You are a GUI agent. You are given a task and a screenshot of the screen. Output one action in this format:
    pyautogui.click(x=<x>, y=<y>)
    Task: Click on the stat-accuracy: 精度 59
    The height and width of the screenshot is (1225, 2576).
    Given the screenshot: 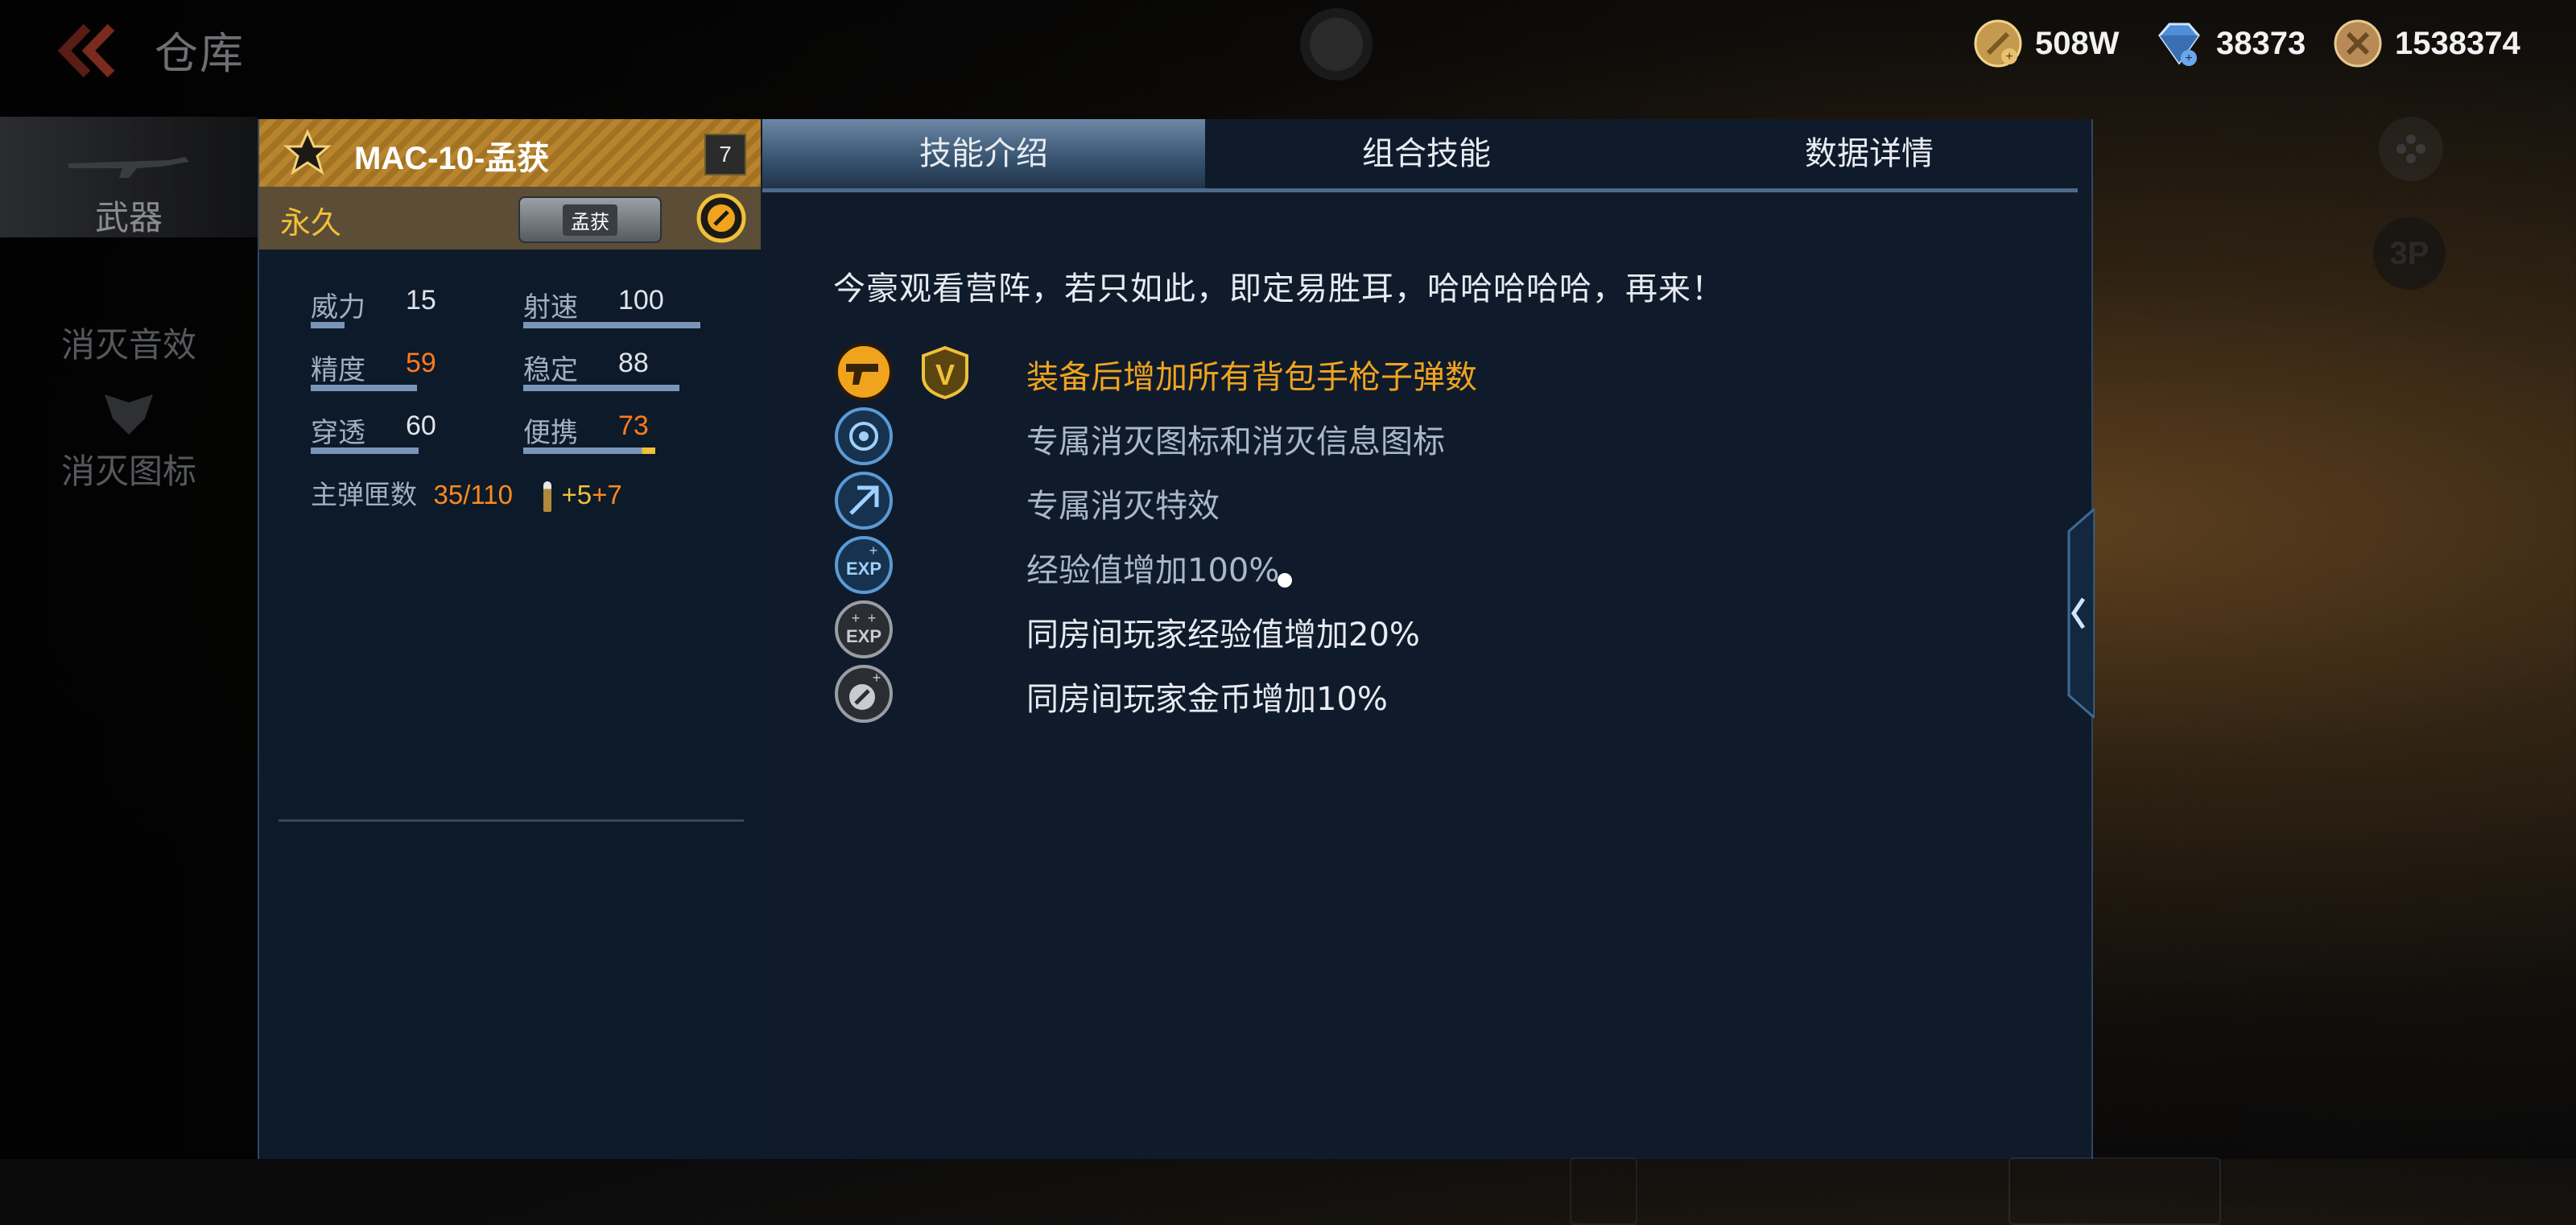 What is the action you would take?
    pyautogui.click(x=399, y=370)
    